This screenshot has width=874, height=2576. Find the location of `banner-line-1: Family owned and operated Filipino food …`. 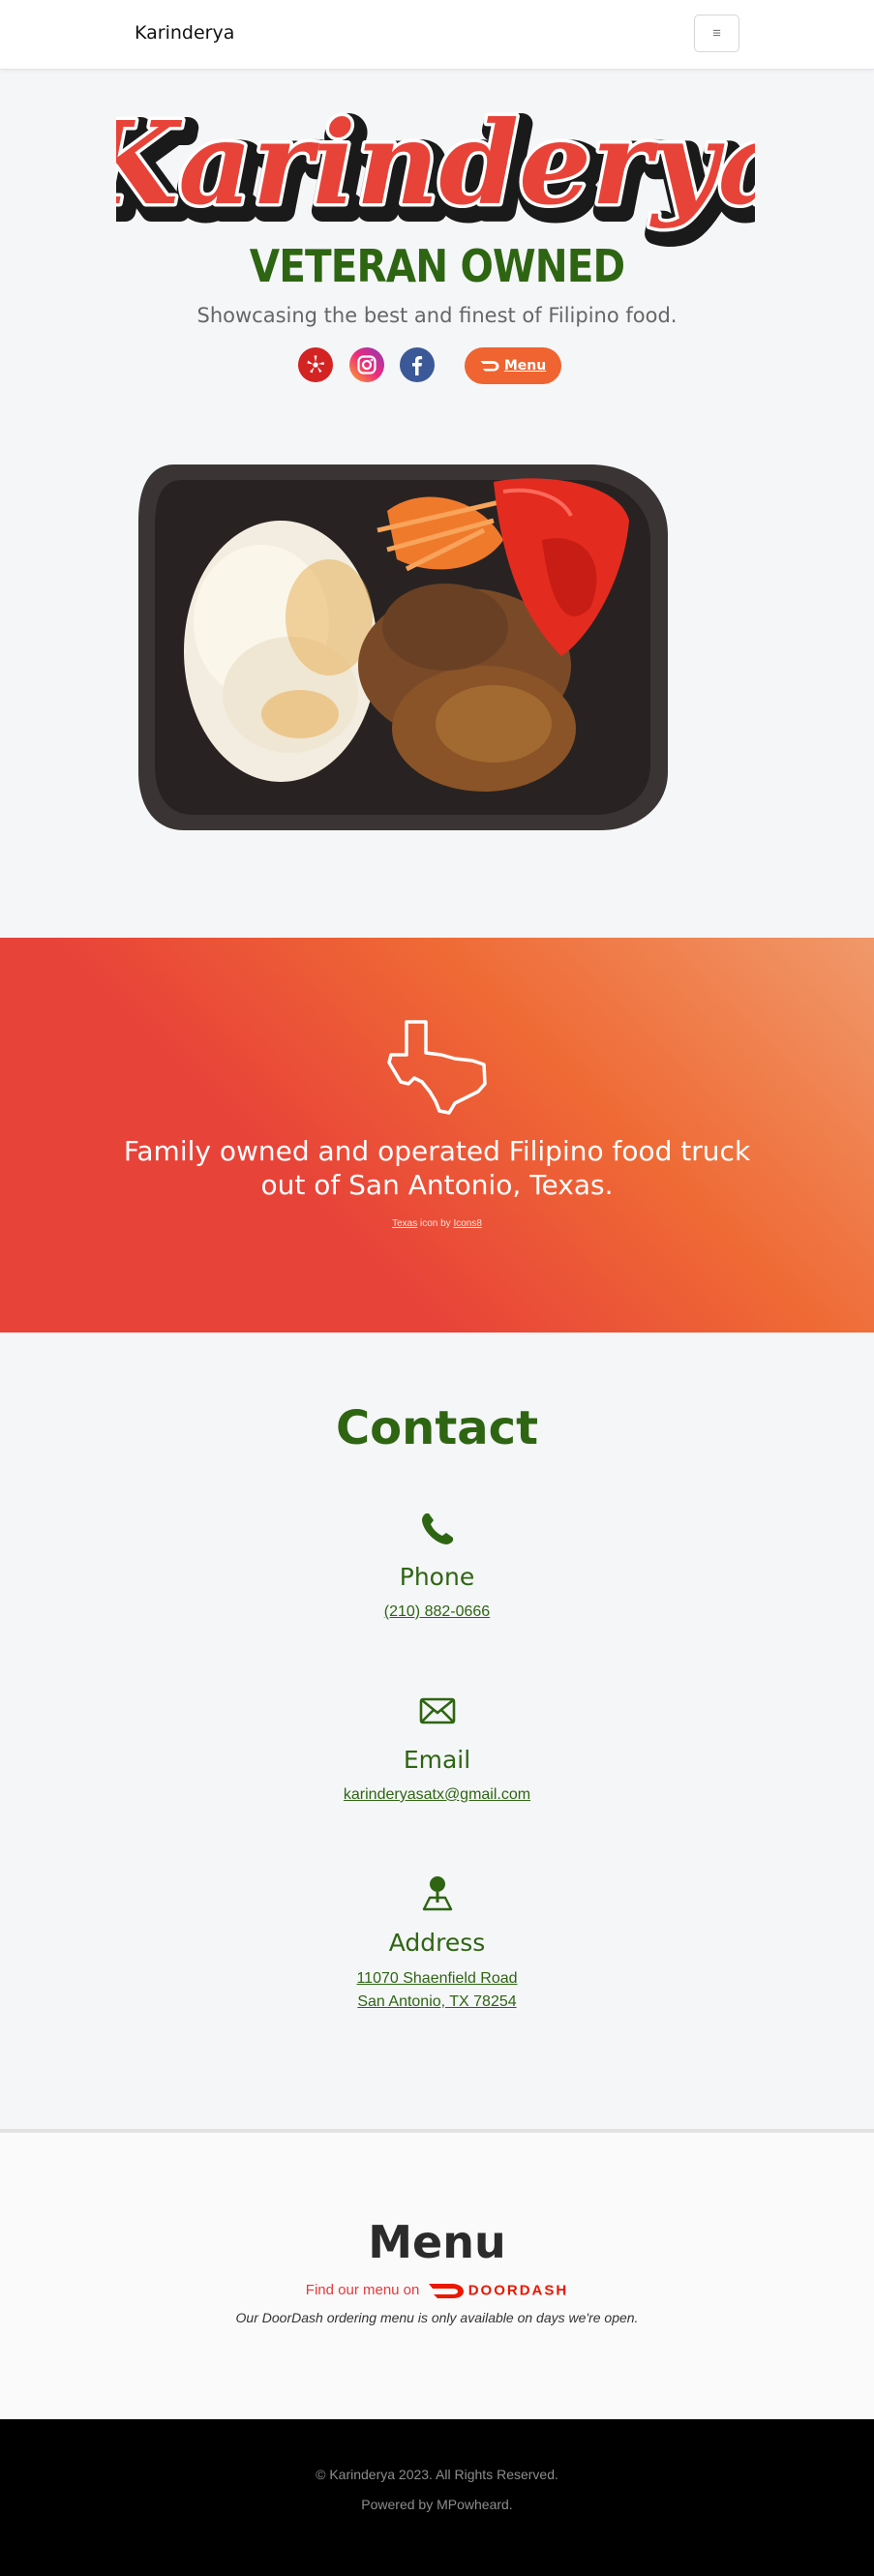

banner-line-1: Family owned and operated Filipino food … is located at coordinates (437, 1151).